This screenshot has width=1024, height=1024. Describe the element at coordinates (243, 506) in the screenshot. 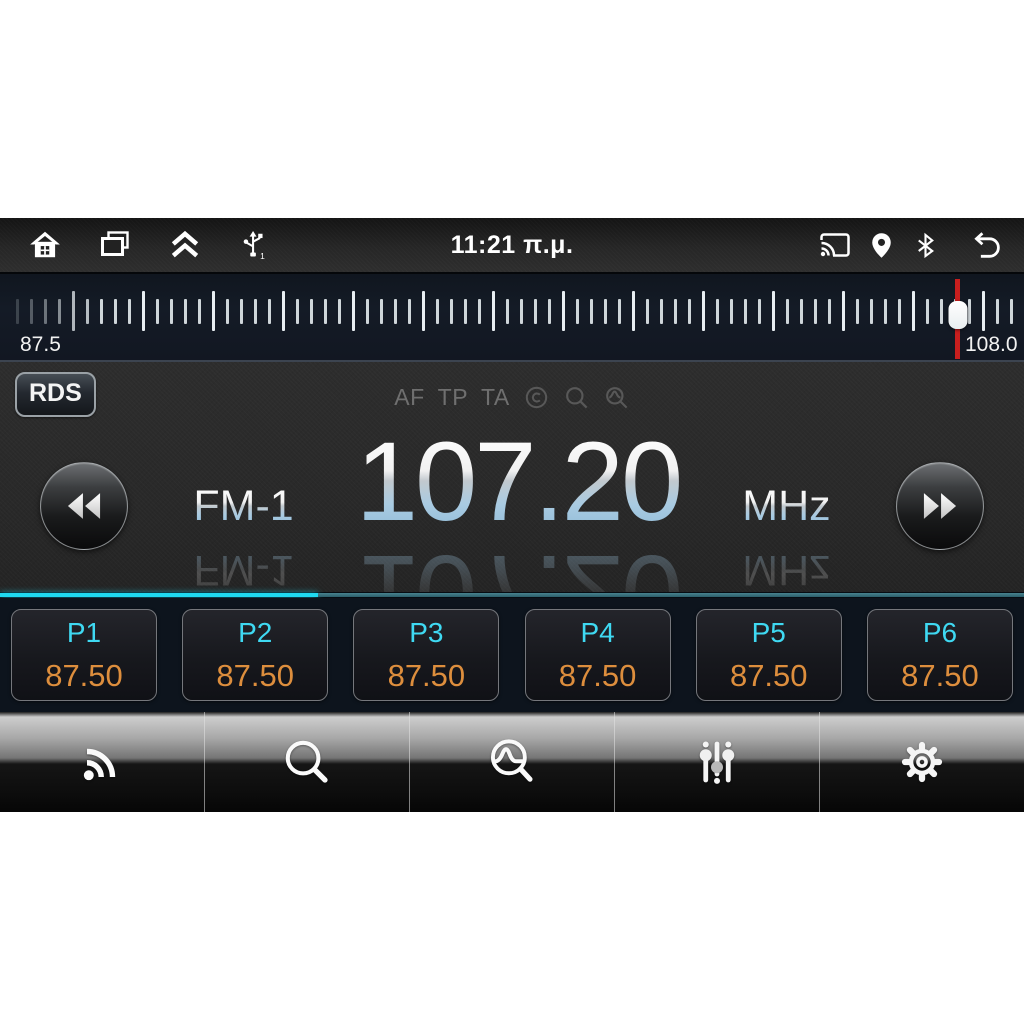

I see `band-label: FM-1` at that location.